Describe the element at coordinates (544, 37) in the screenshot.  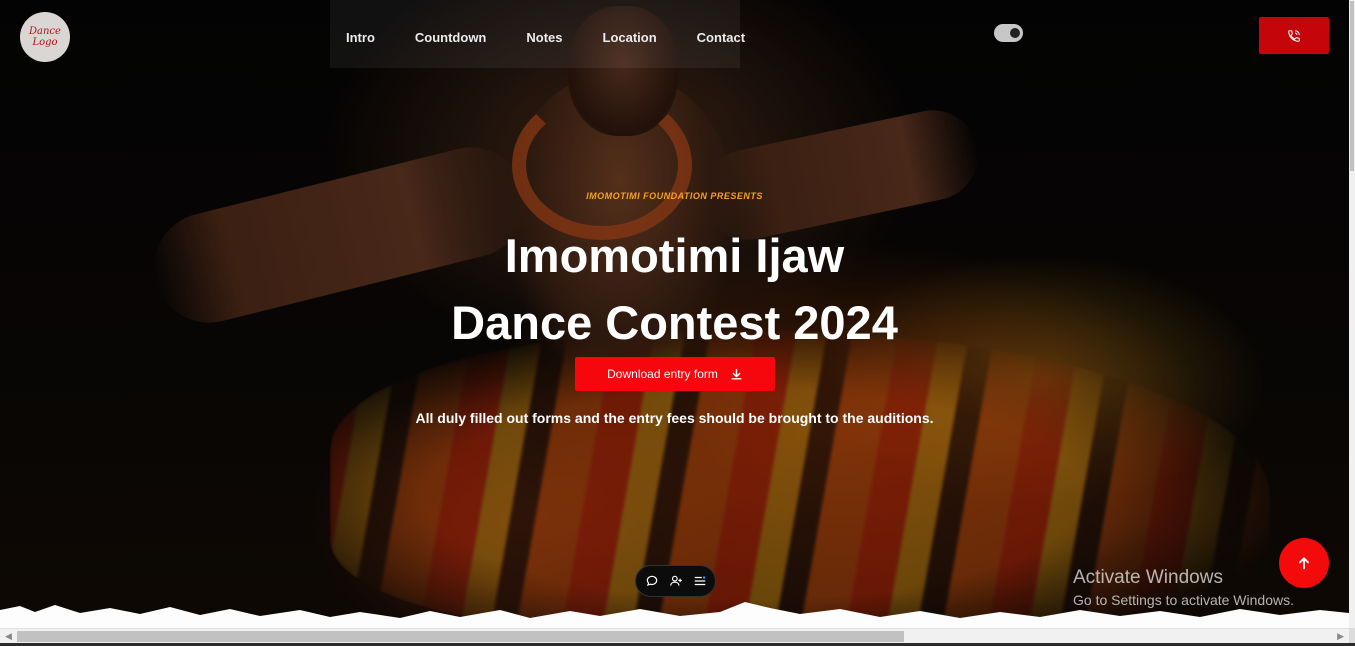
I see `nav-item-notes: Notes` at that location.